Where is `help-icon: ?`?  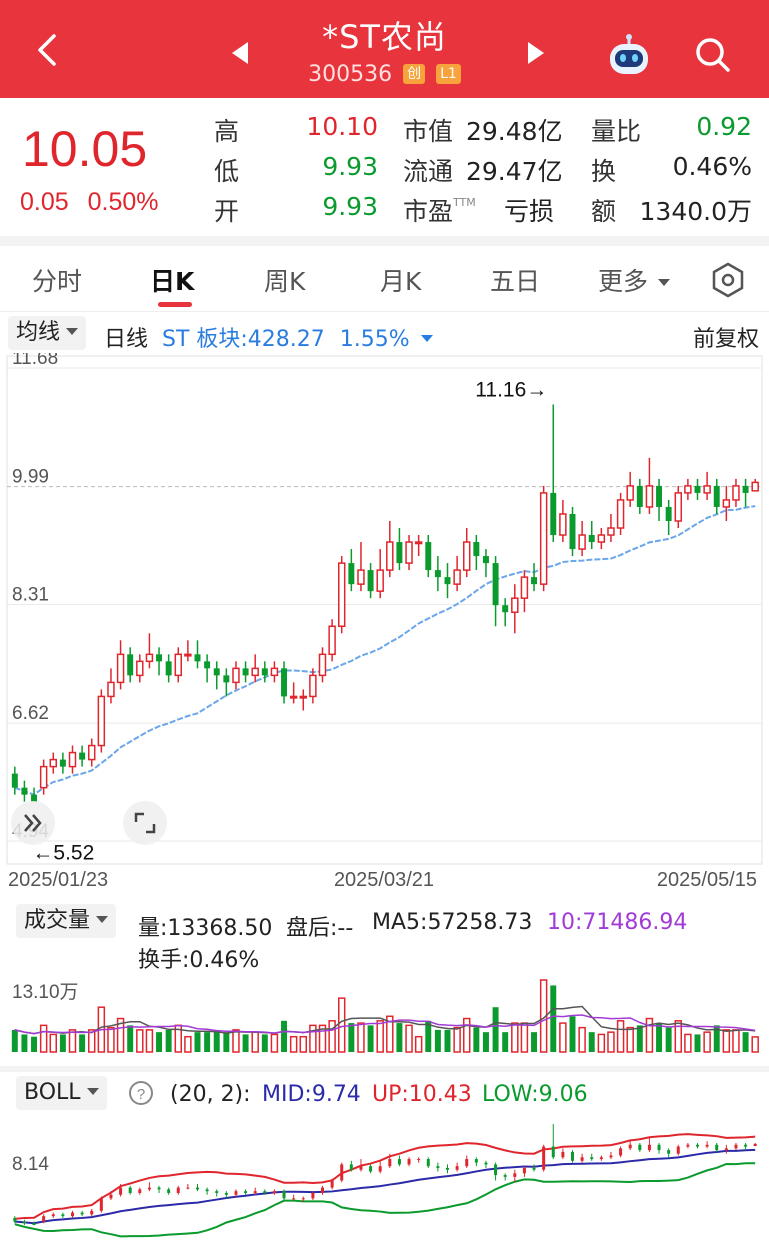
help-icon: ? is located at coordinates (141, 1093).